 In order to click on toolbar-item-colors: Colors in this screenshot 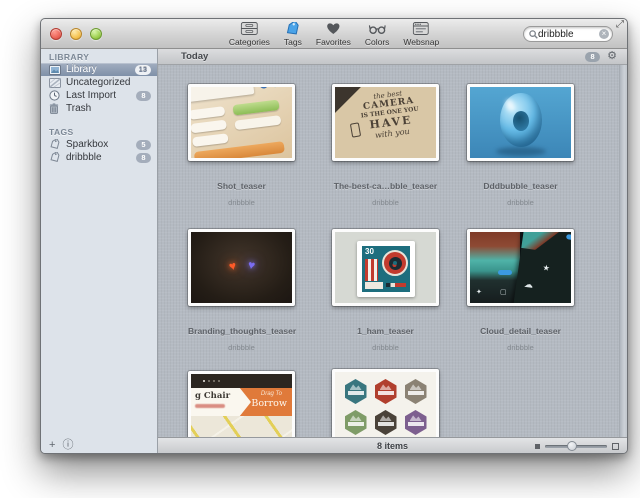, I will do `click(377, 34)`.